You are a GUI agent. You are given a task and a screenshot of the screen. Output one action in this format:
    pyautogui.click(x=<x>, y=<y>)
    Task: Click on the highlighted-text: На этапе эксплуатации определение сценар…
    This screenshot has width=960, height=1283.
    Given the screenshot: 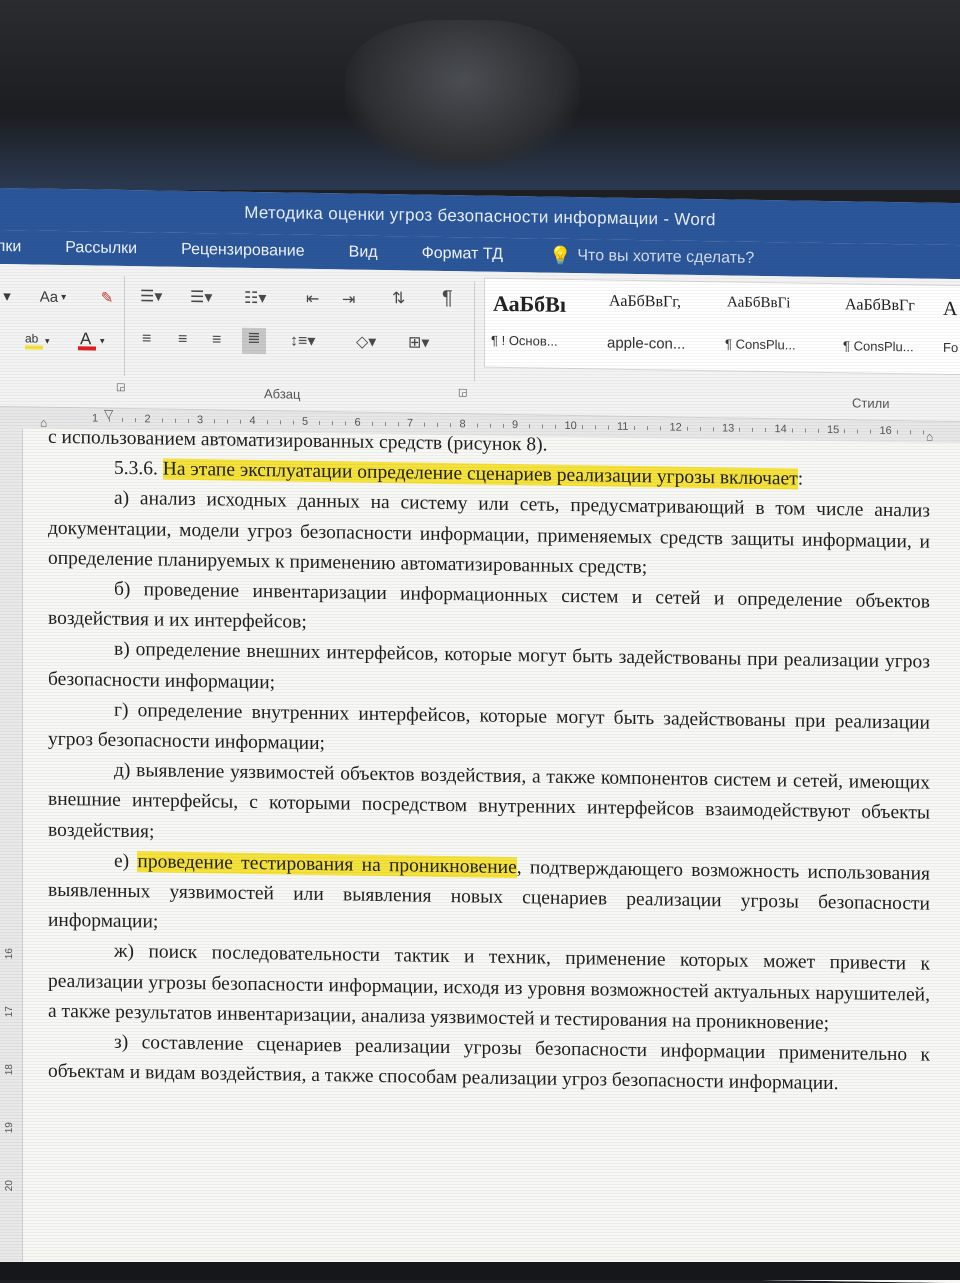 What is the action you would take?
    pyautogui.click(x=480, y=474)
    